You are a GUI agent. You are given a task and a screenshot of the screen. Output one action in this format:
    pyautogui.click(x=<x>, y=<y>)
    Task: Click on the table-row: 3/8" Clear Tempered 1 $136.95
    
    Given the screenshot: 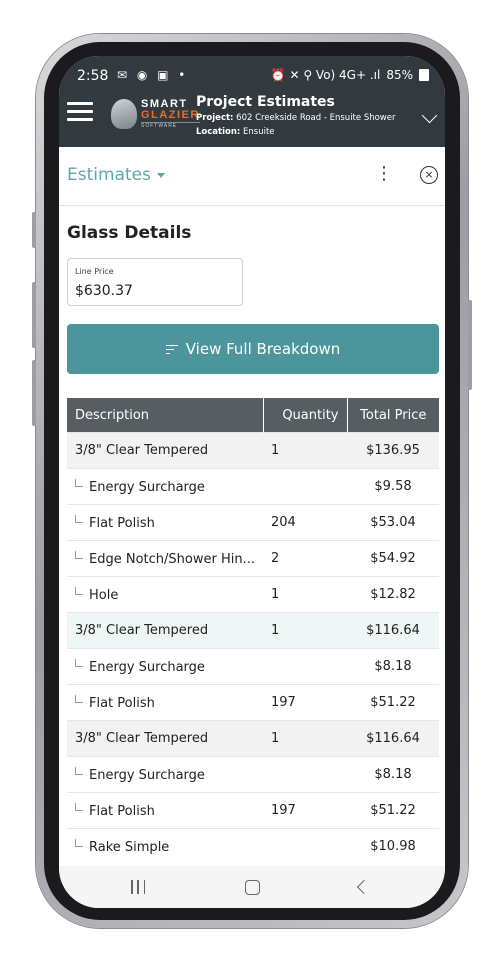 What is the action you would take?
    pyautogui.click(x=253, y=450)
    